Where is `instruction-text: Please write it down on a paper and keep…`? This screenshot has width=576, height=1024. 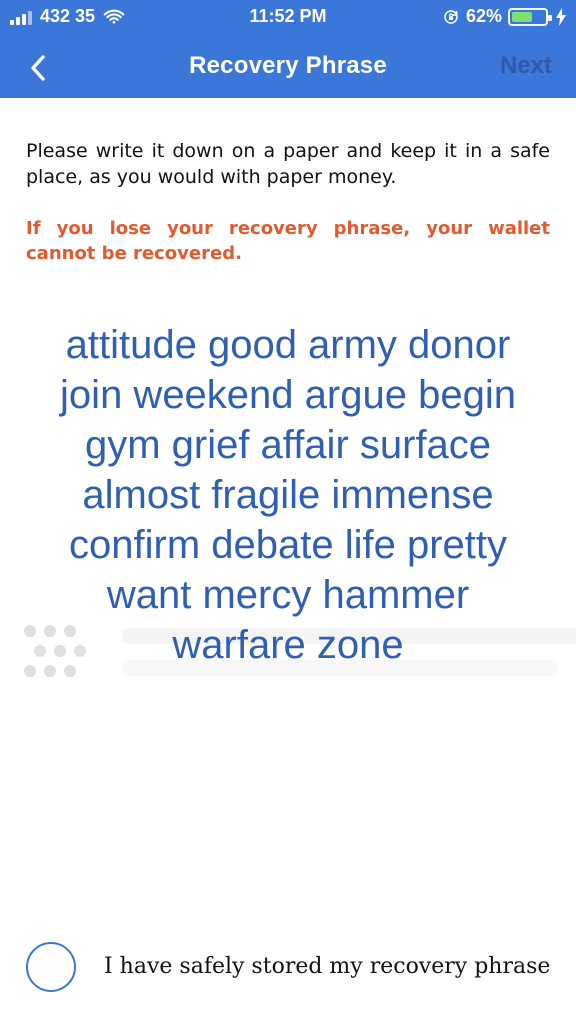
instruction-text: Please write it down on a paper and keep… is located at coordinates (288, 164).